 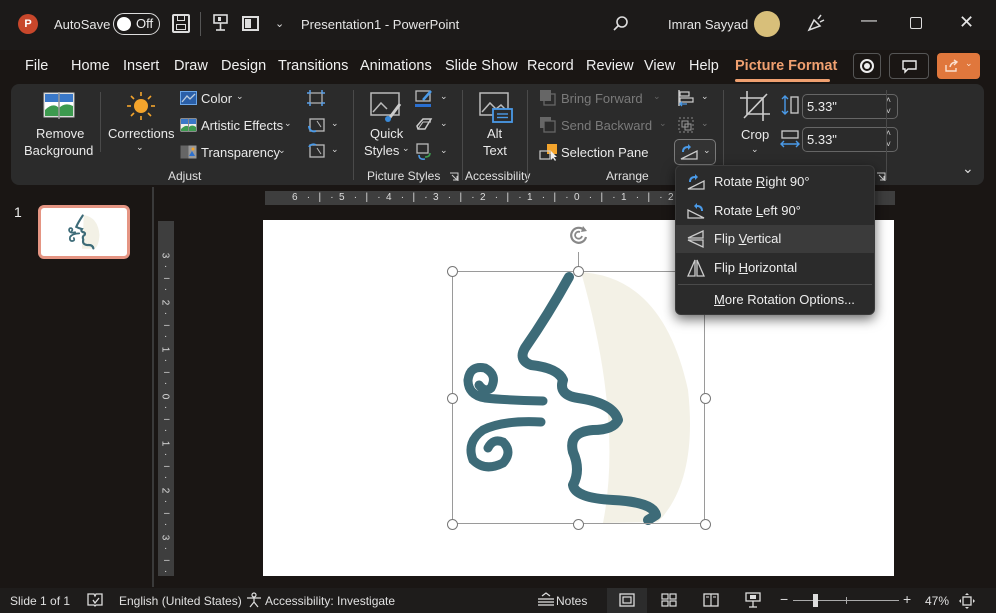 I want to click on maximize-button, so click(x=916, y=23).